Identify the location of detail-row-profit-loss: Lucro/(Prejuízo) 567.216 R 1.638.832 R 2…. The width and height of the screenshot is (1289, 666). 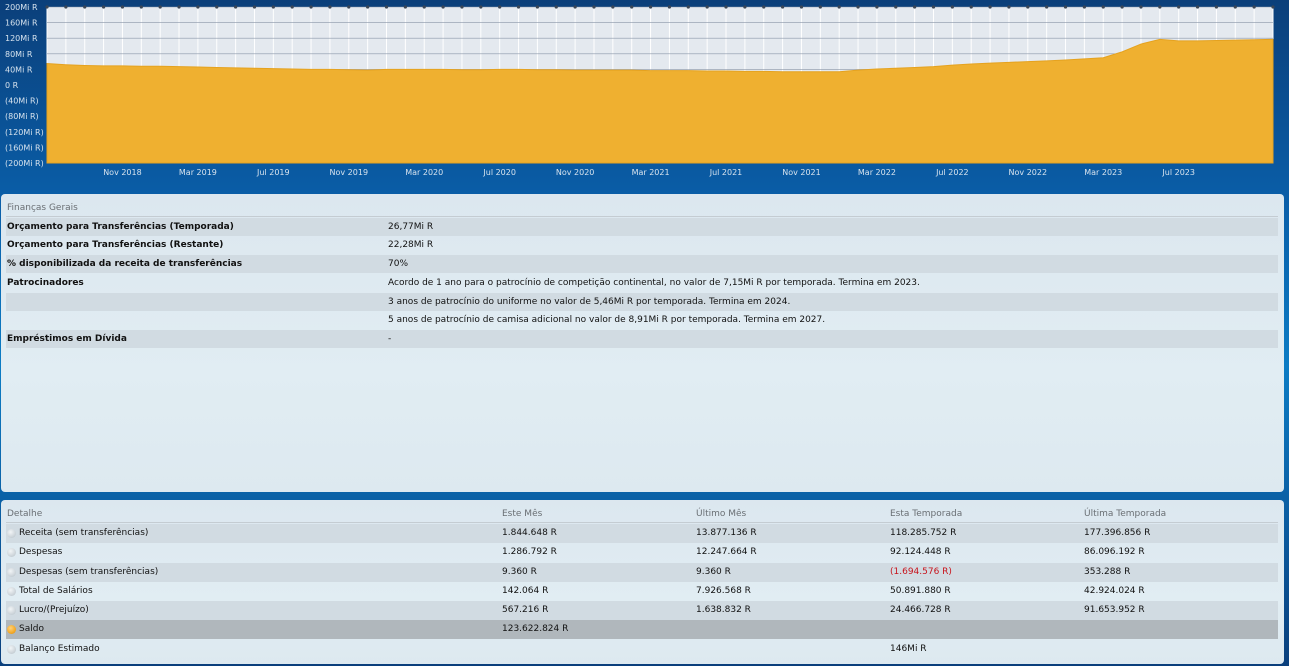
(642, 610).